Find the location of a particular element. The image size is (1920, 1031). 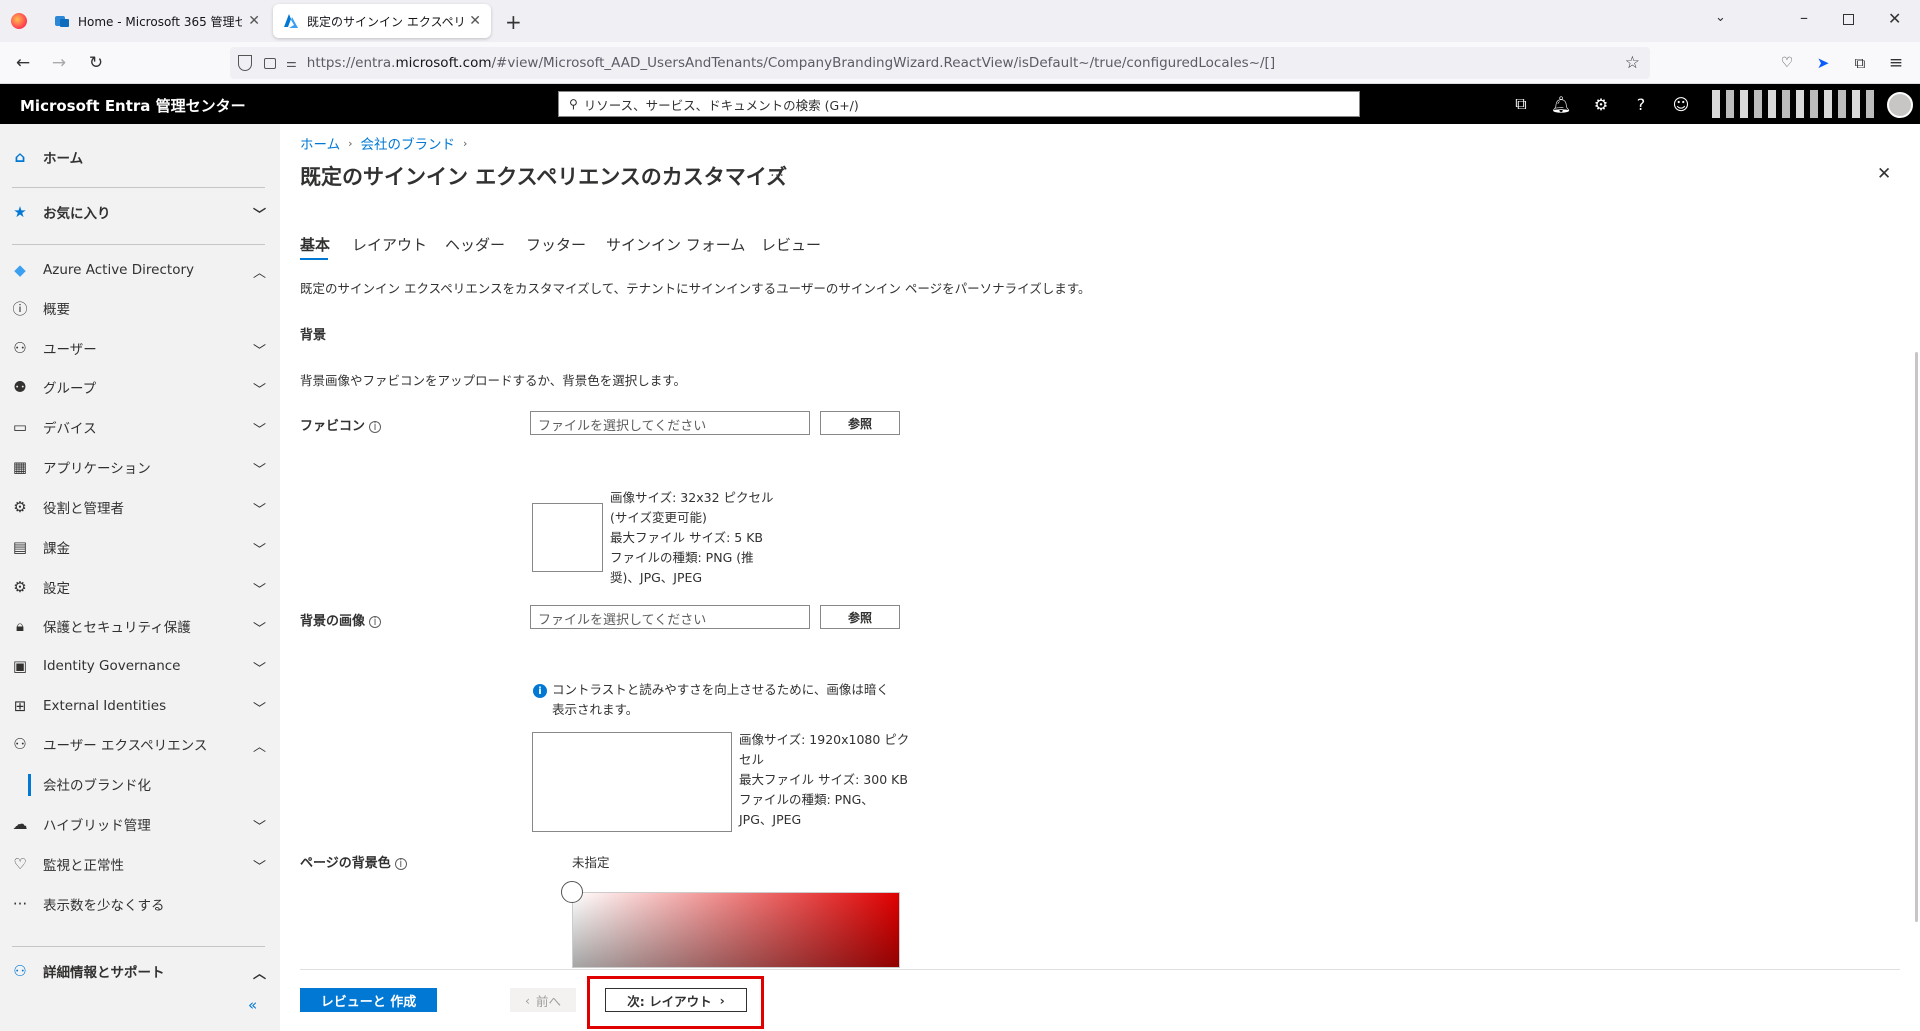

favicon-browse-button: 参照 is located at coordinates (860, 423).